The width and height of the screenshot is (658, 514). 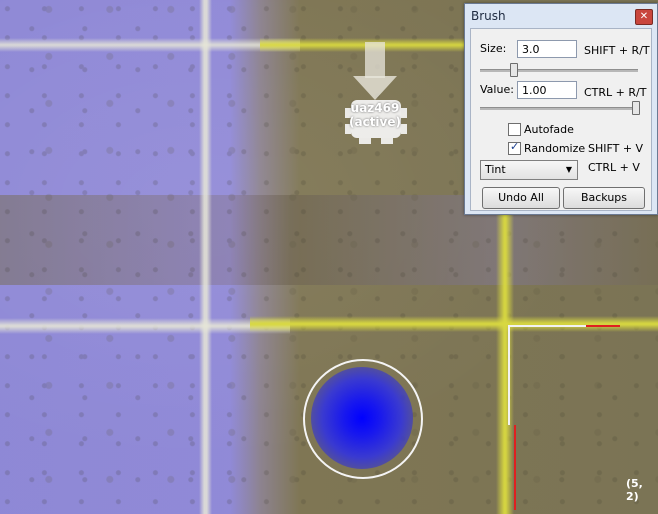 I want to click on checkmark-icon: ✓, so click(x=515, y=146).